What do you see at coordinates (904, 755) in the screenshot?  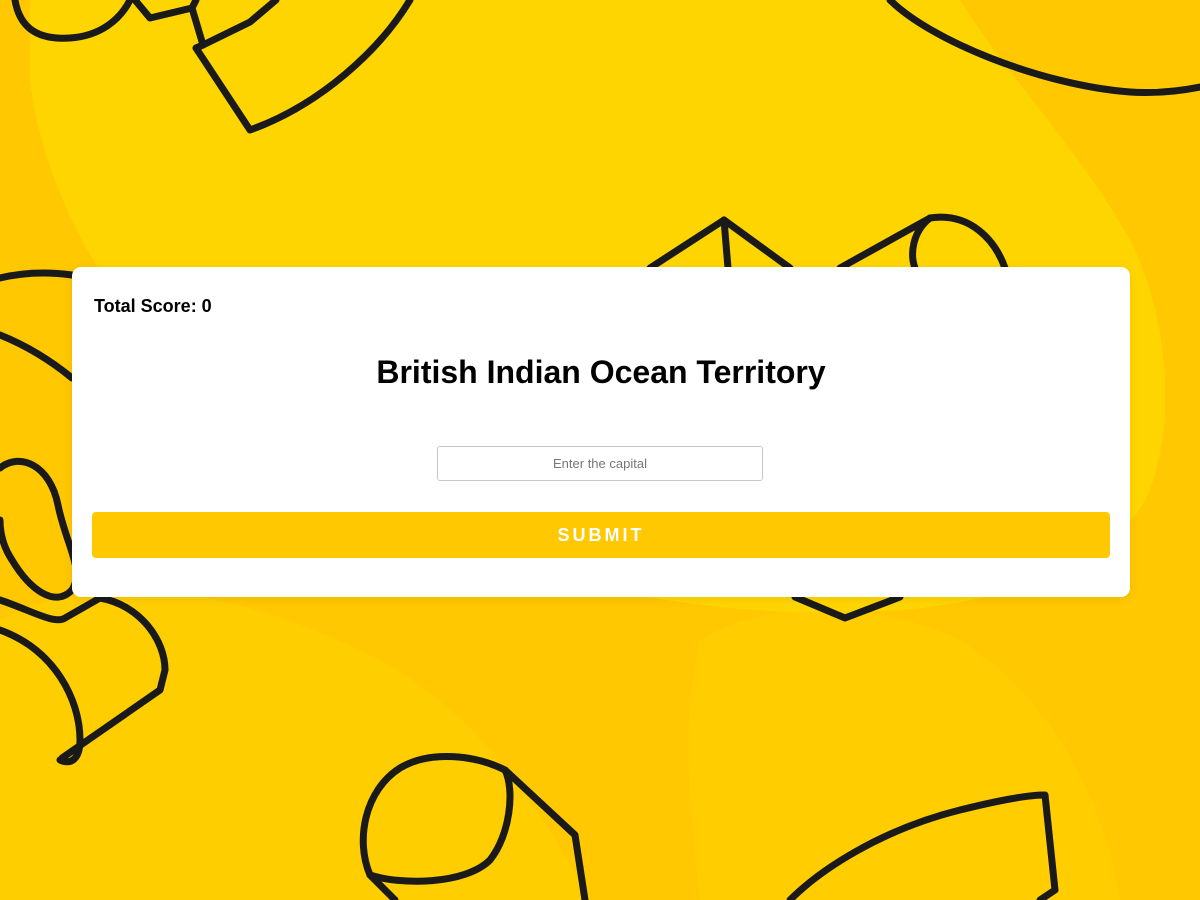 I see `background-blob-right` at bounding box center [904, 755].